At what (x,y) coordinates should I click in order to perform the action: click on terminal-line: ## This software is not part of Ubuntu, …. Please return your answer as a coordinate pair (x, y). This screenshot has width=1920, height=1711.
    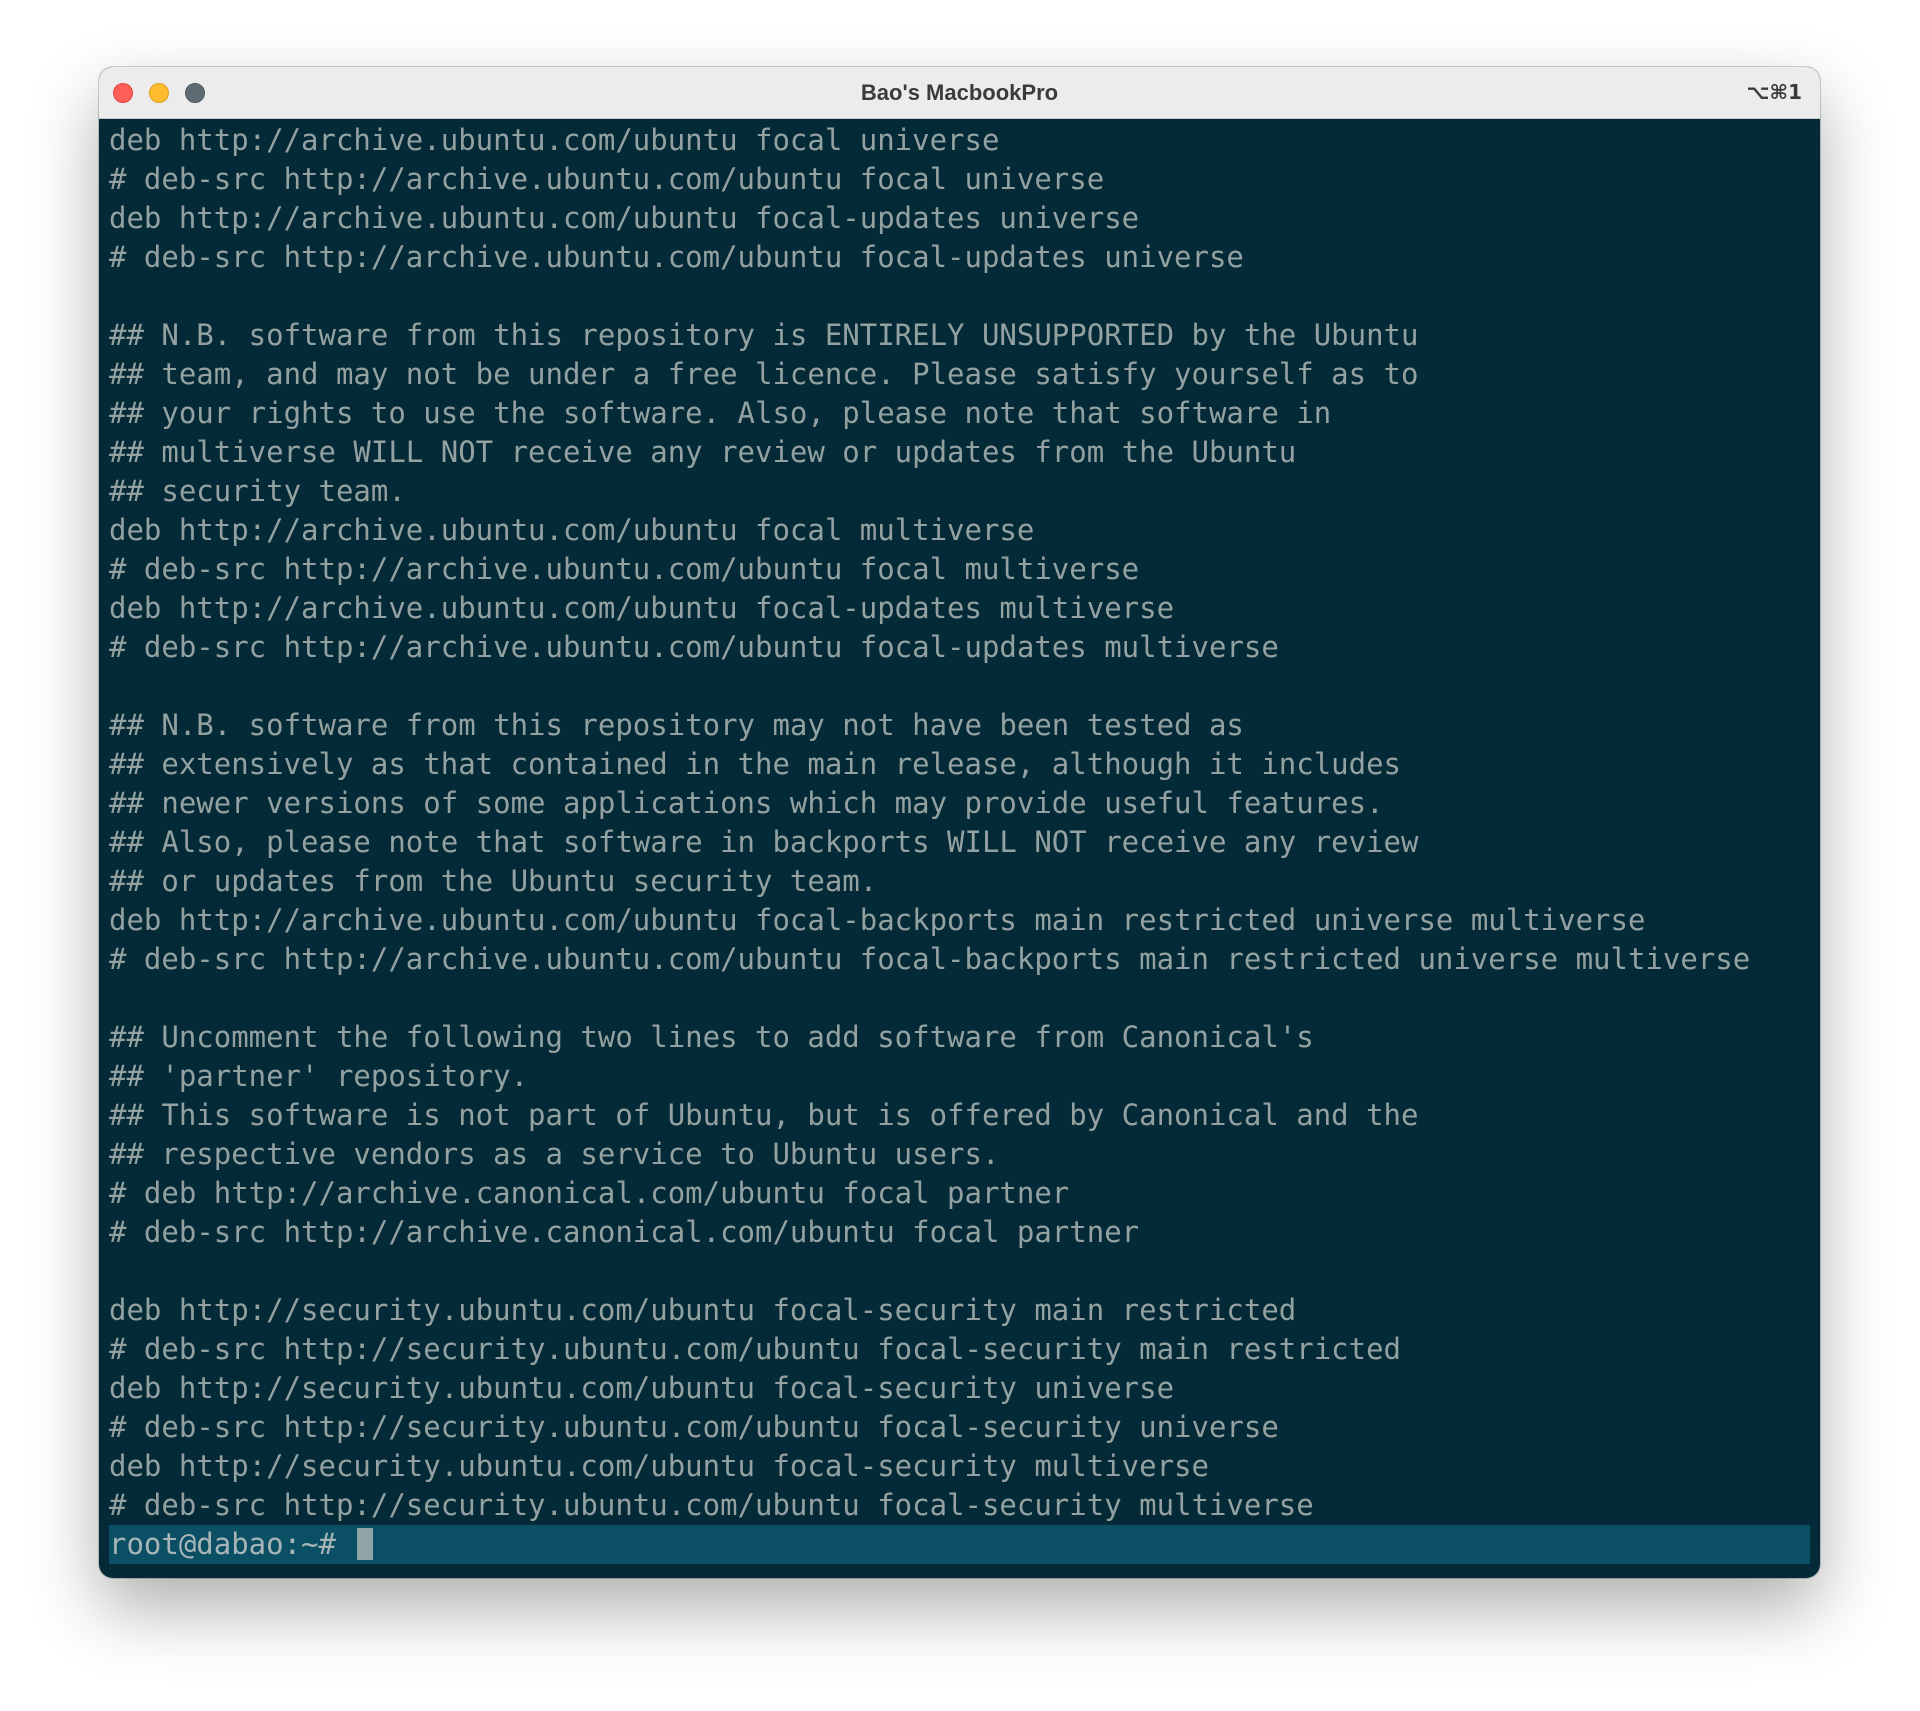
    Looking at the image, I should click on (764, 1115).